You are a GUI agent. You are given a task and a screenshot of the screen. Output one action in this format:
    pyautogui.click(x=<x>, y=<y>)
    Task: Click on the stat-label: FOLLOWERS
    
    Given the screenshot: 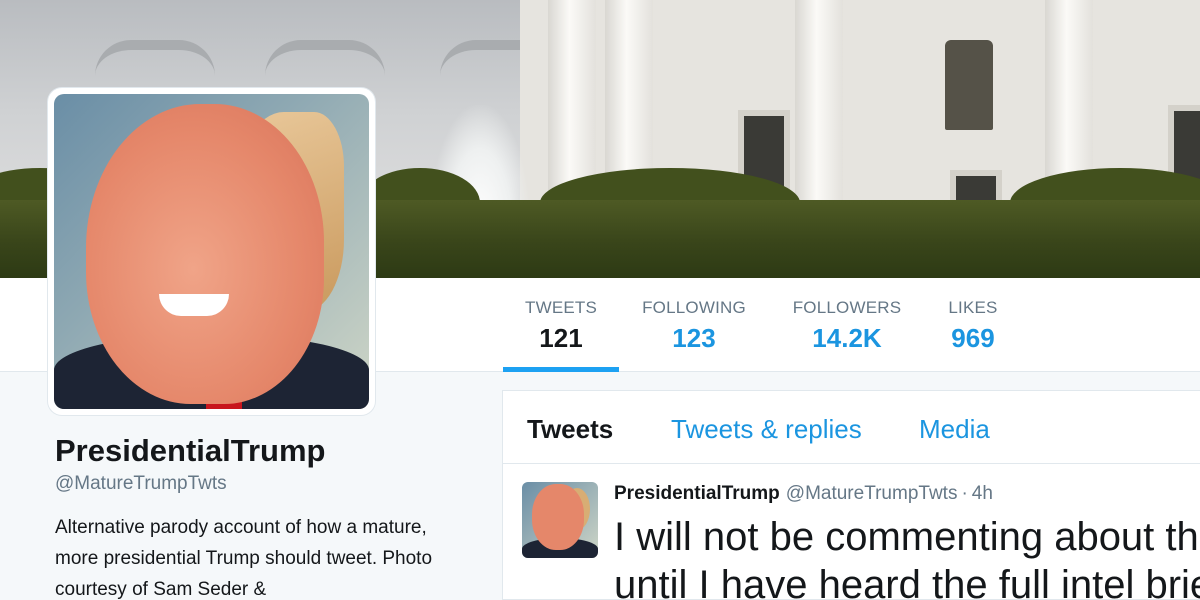 What is the action you would take?
    pyautogui.click(x=847, y=307)
    